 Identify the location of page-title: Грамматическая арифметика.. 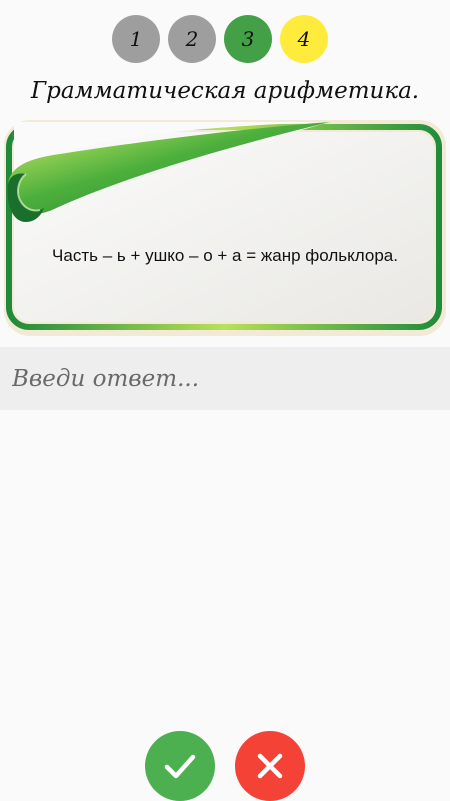
(225, 91).